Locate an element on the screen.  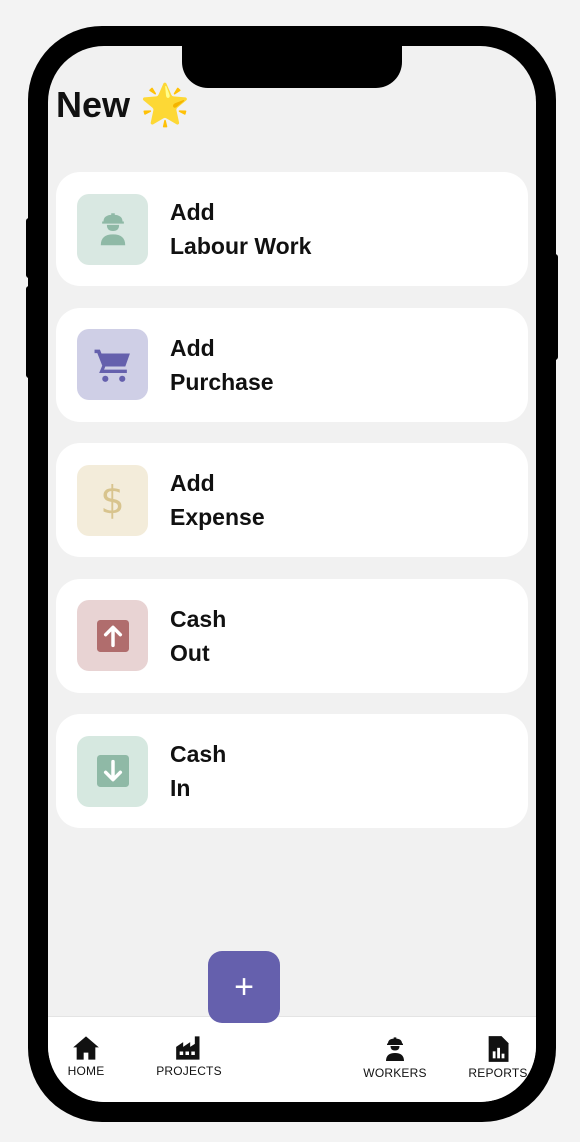
page-title: New 🌟 is located at coordinates (123, 105).